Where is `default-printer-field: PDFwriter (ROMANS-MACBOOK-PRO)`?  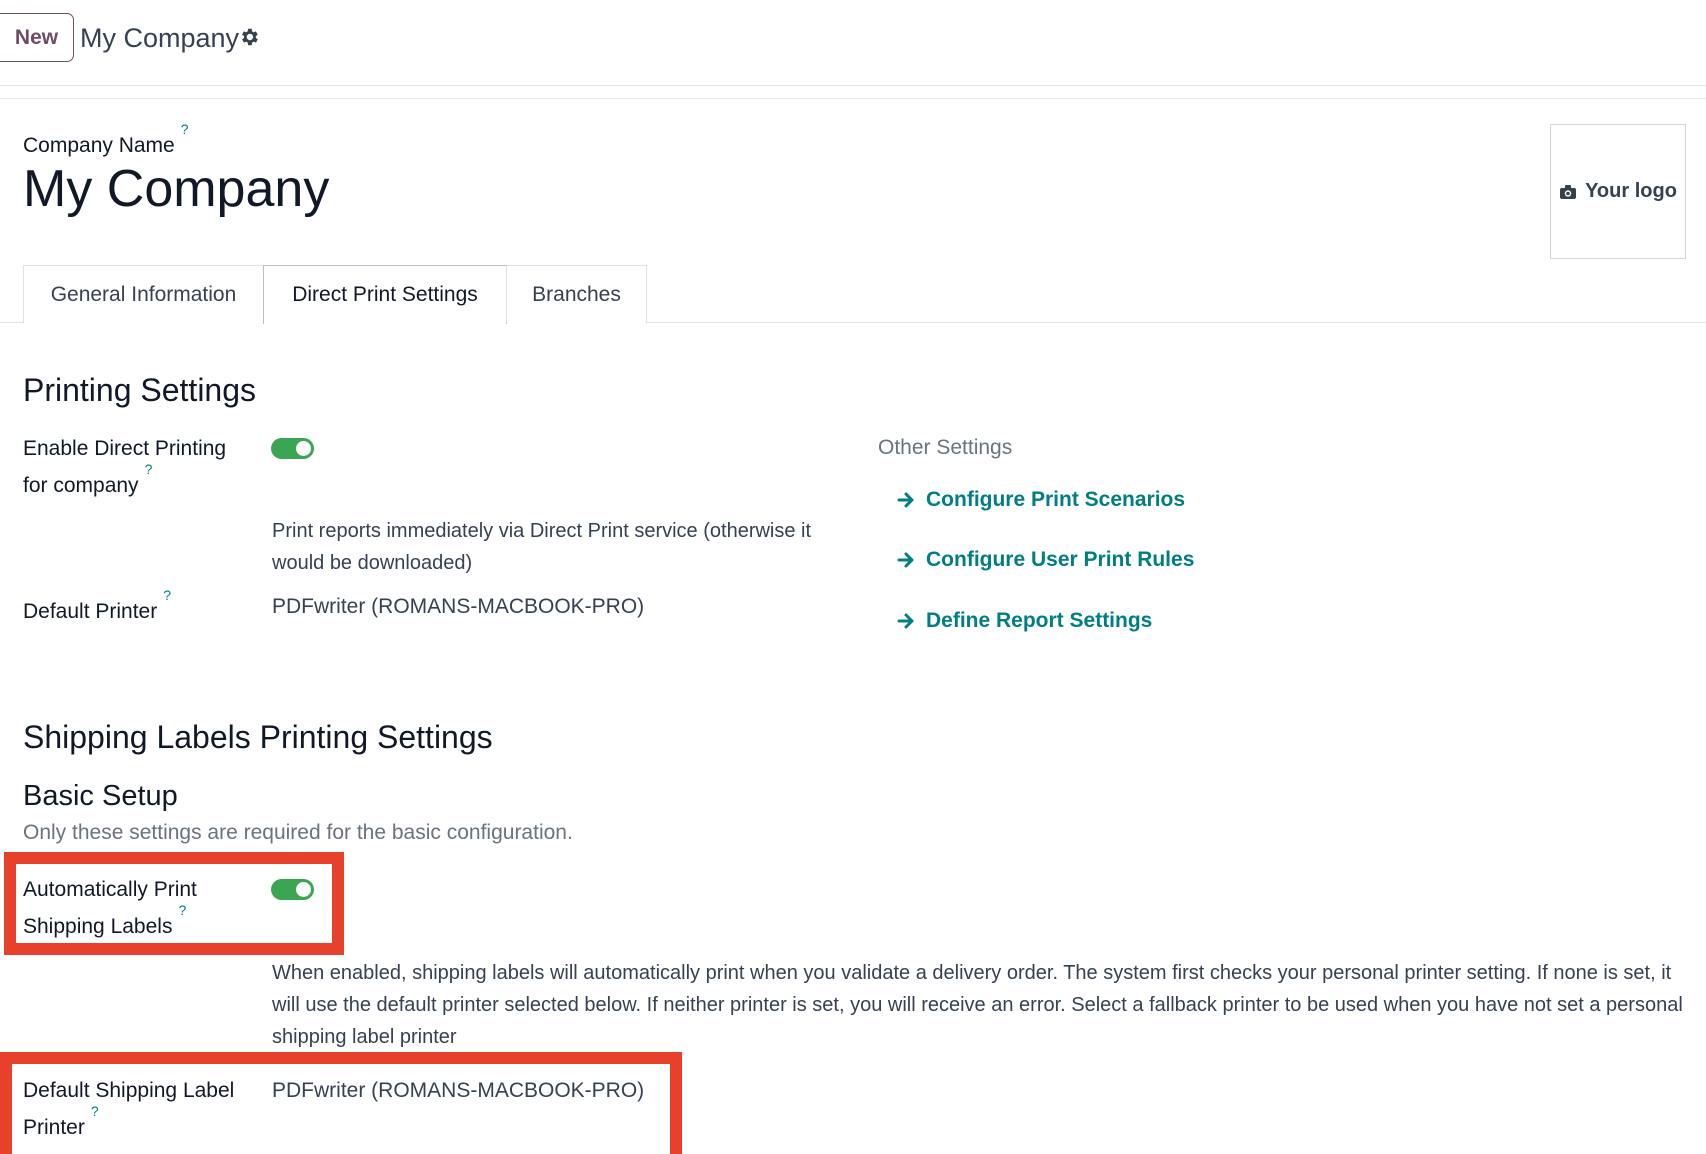 default-printer-field: PDFwriter (ROMANS-MACBOOK-PRO) is located at coordinates (458, 607).